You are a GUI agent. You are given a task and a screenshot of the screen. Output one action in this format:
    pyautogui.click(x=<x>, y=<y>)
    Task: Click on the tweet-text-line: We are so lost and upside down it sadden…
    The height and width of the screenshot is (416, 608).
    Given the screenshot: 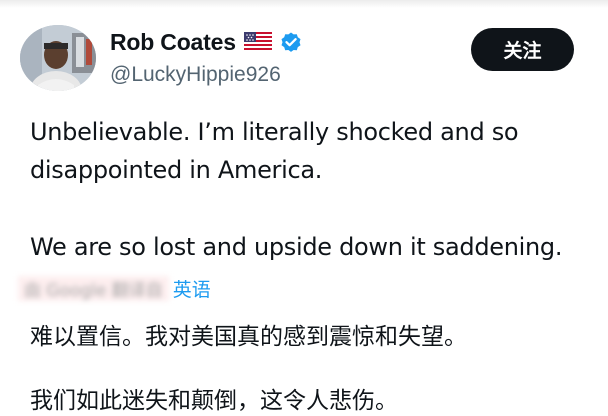 What is the action you would take?
    pyautogui.click(x=296, y=247)
    